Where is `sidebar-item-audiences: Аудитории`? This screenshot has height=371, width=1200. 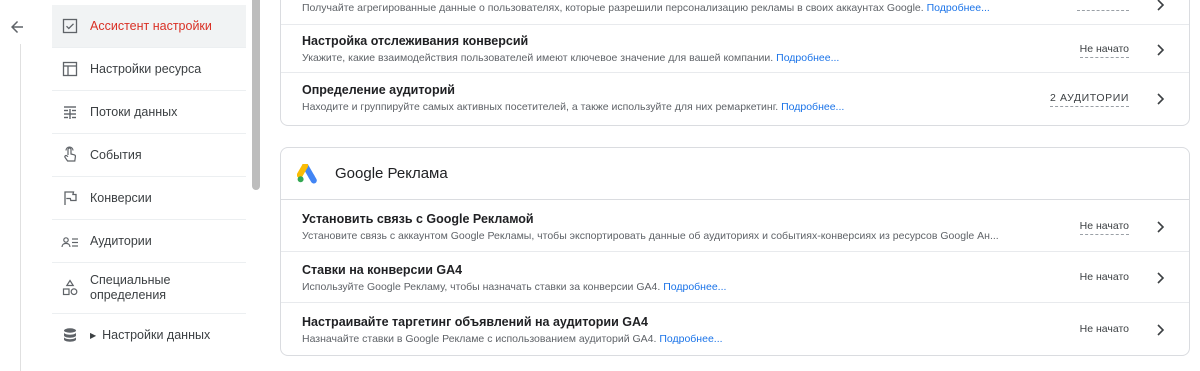
sidebar-item-audiences: Аудитории is located at coordinates (149, 241).